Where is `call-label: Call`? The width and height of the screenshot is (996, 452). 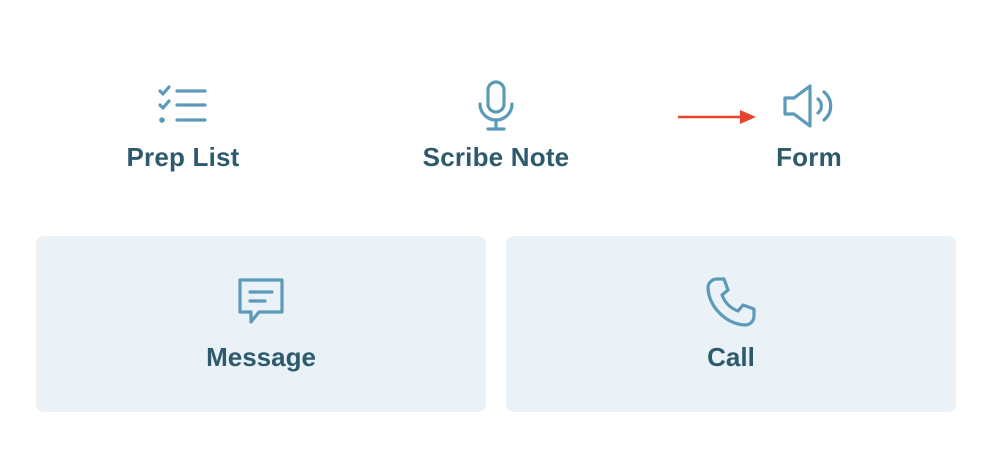 call-label: Call is located at coordinates (731, 357).